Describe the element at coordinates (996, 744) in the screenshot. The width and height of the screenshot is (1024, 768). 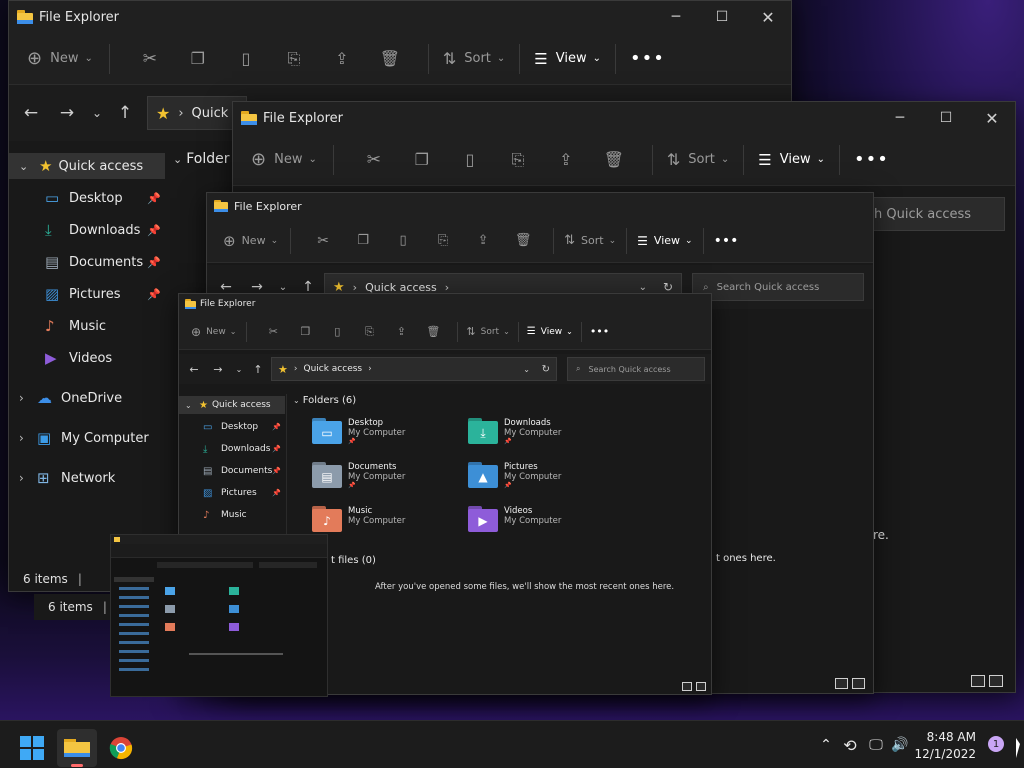
I see `notification-badge: 1` at that location.